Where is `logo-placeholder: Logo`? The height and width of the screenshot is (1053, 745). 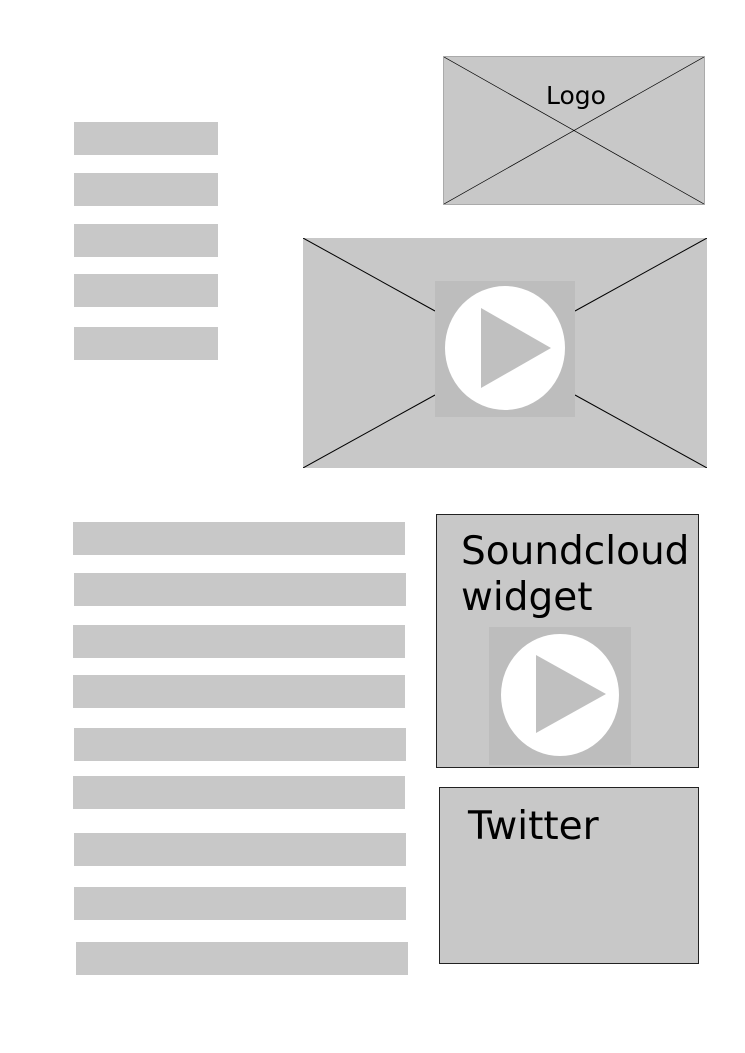
logo-placeholder: Logo is located at coordinates (574, 130).